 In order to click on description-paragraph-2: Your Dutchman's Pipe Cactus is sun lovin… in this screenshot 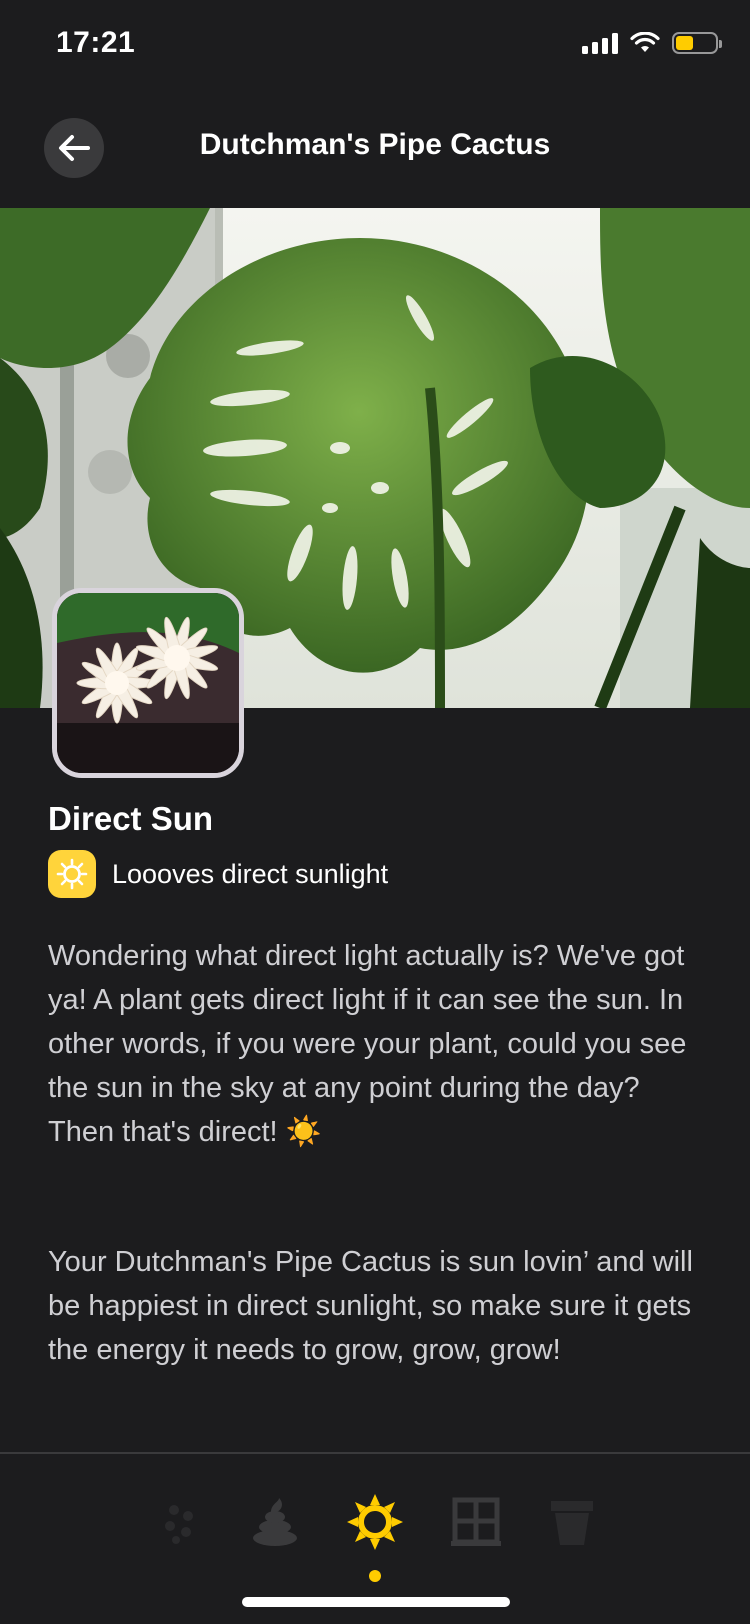, I will do `click(370, 1306)`.